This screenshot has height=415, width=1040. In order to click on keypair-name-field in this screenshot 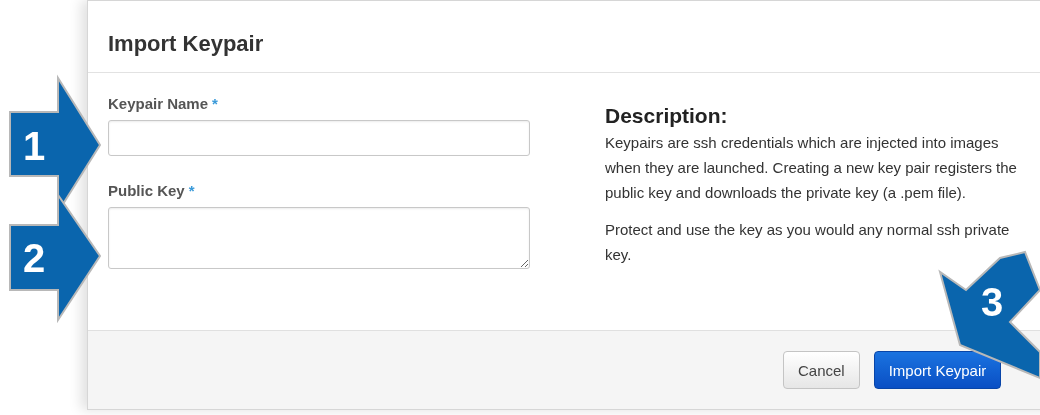, I will do `click(319, 138)`.